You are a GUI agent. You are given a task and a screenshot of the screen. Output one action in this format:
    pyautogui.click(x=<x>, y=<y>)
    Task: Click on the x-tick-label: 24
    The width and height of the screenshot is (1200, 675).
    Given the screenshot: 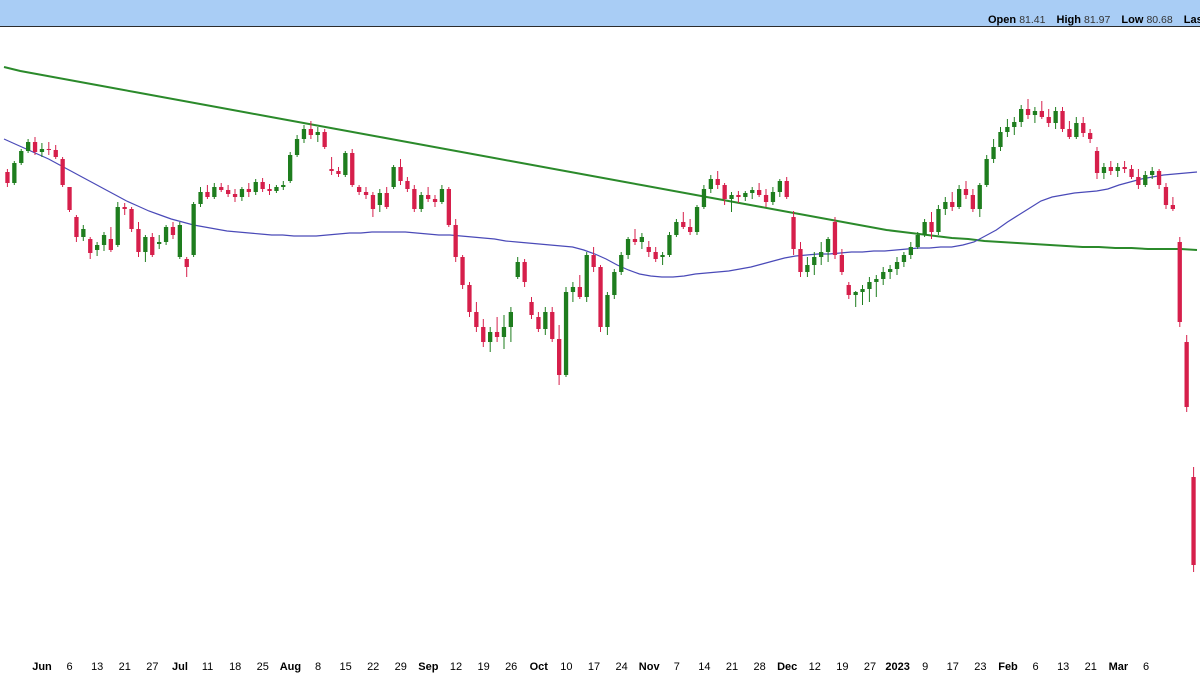 What is the action you would take?
    pyautogui.click(x=621, y=667)
    